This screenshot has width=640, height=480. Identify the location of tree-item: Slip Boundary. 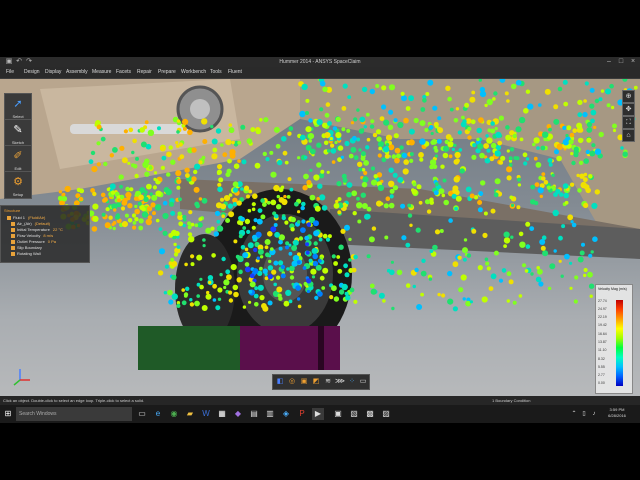
(28, 247).